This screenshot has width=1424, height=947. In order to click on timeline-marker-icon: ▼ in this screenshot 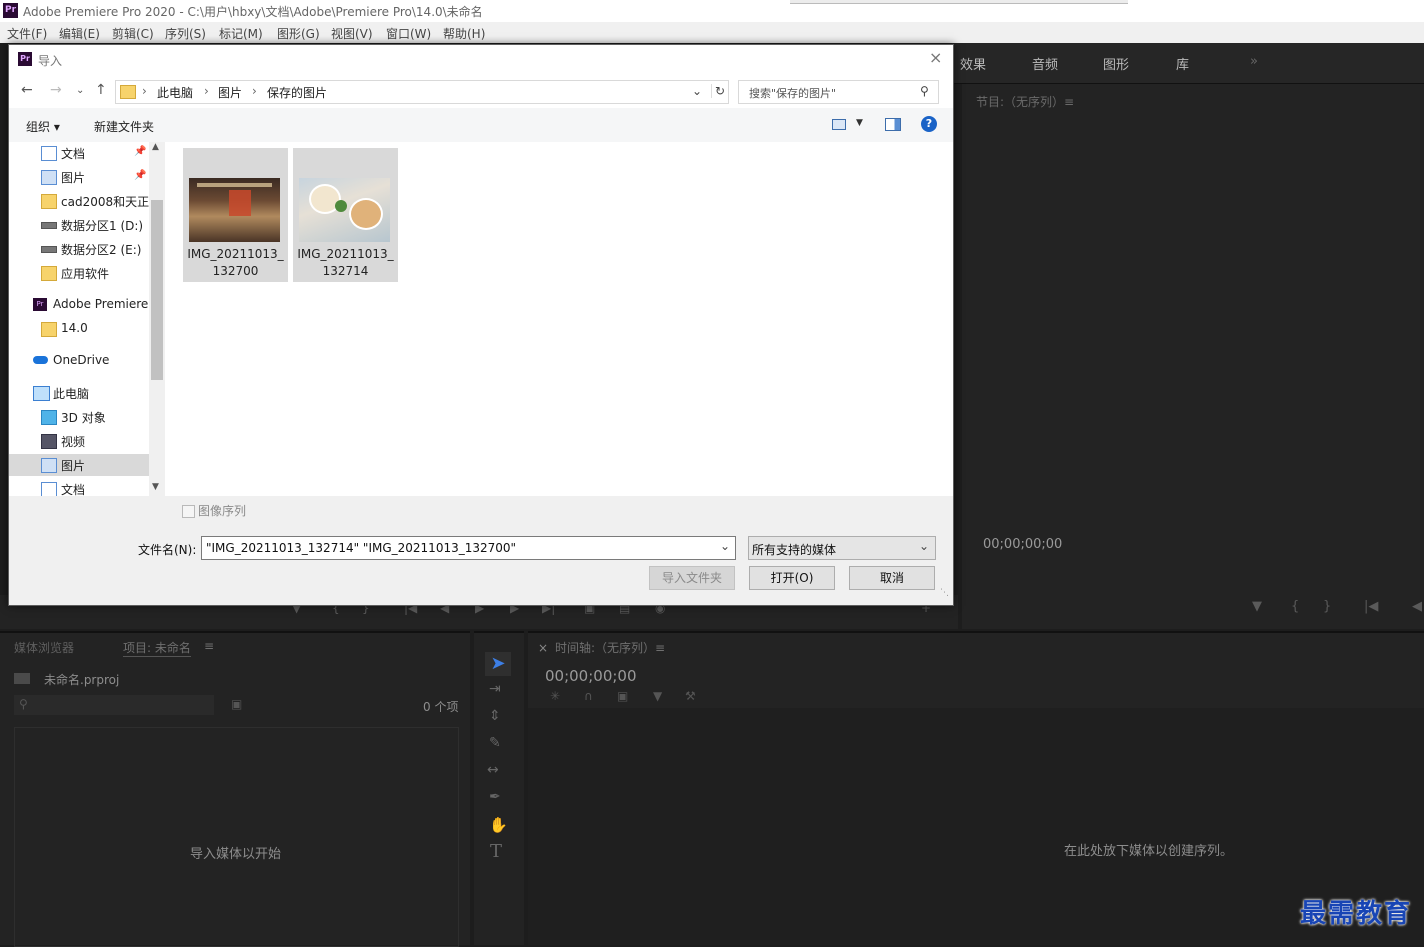, I will do `click(657, 696)`.